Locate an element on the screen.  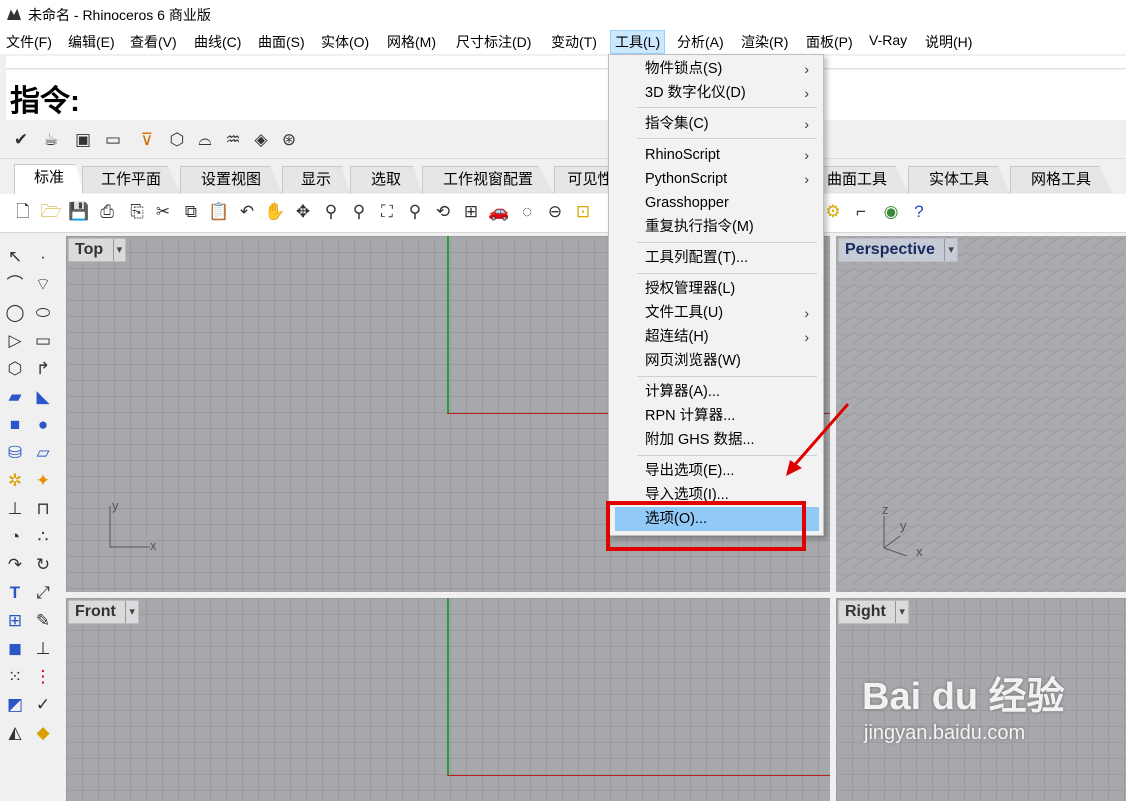
menu-curve: 曲线(C) is located at coordinates (217, 42).